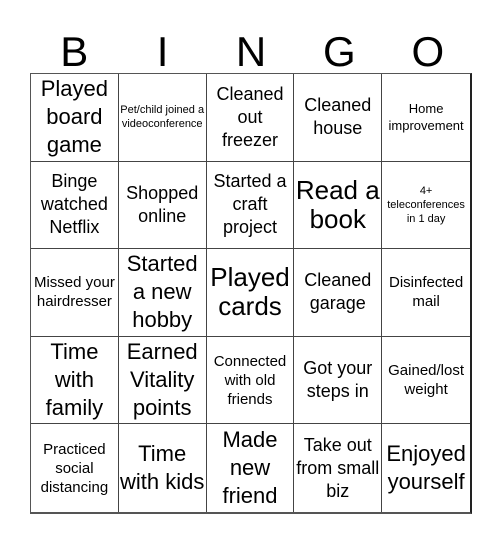 Image resolution: width=500 pixels, height=544 pixels. I want to click on bingo-cell-label: 4+ teleconferences in 1 day, so click(426, 204).